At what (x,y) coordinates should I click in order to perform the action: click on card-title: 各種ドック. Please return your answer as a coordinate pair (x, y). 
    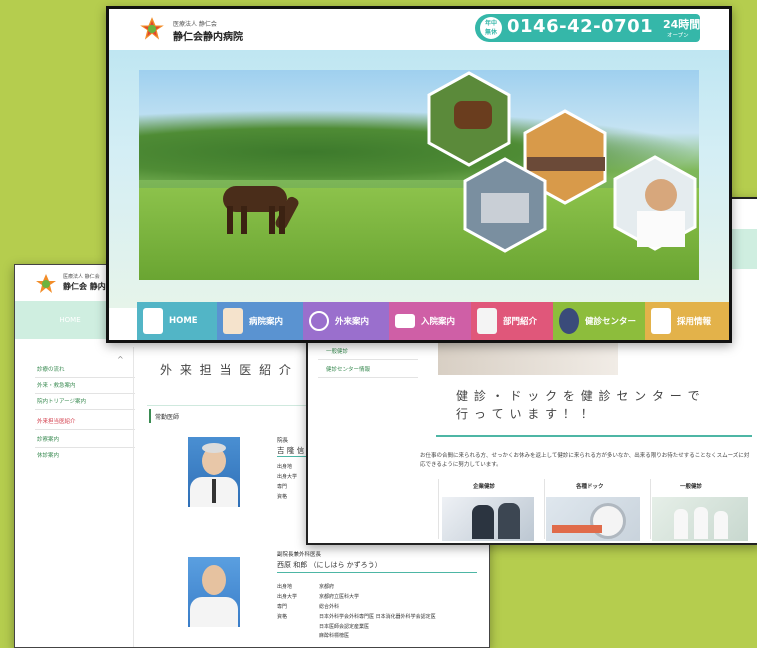
    Looking at the image, I should click on (590, 486).